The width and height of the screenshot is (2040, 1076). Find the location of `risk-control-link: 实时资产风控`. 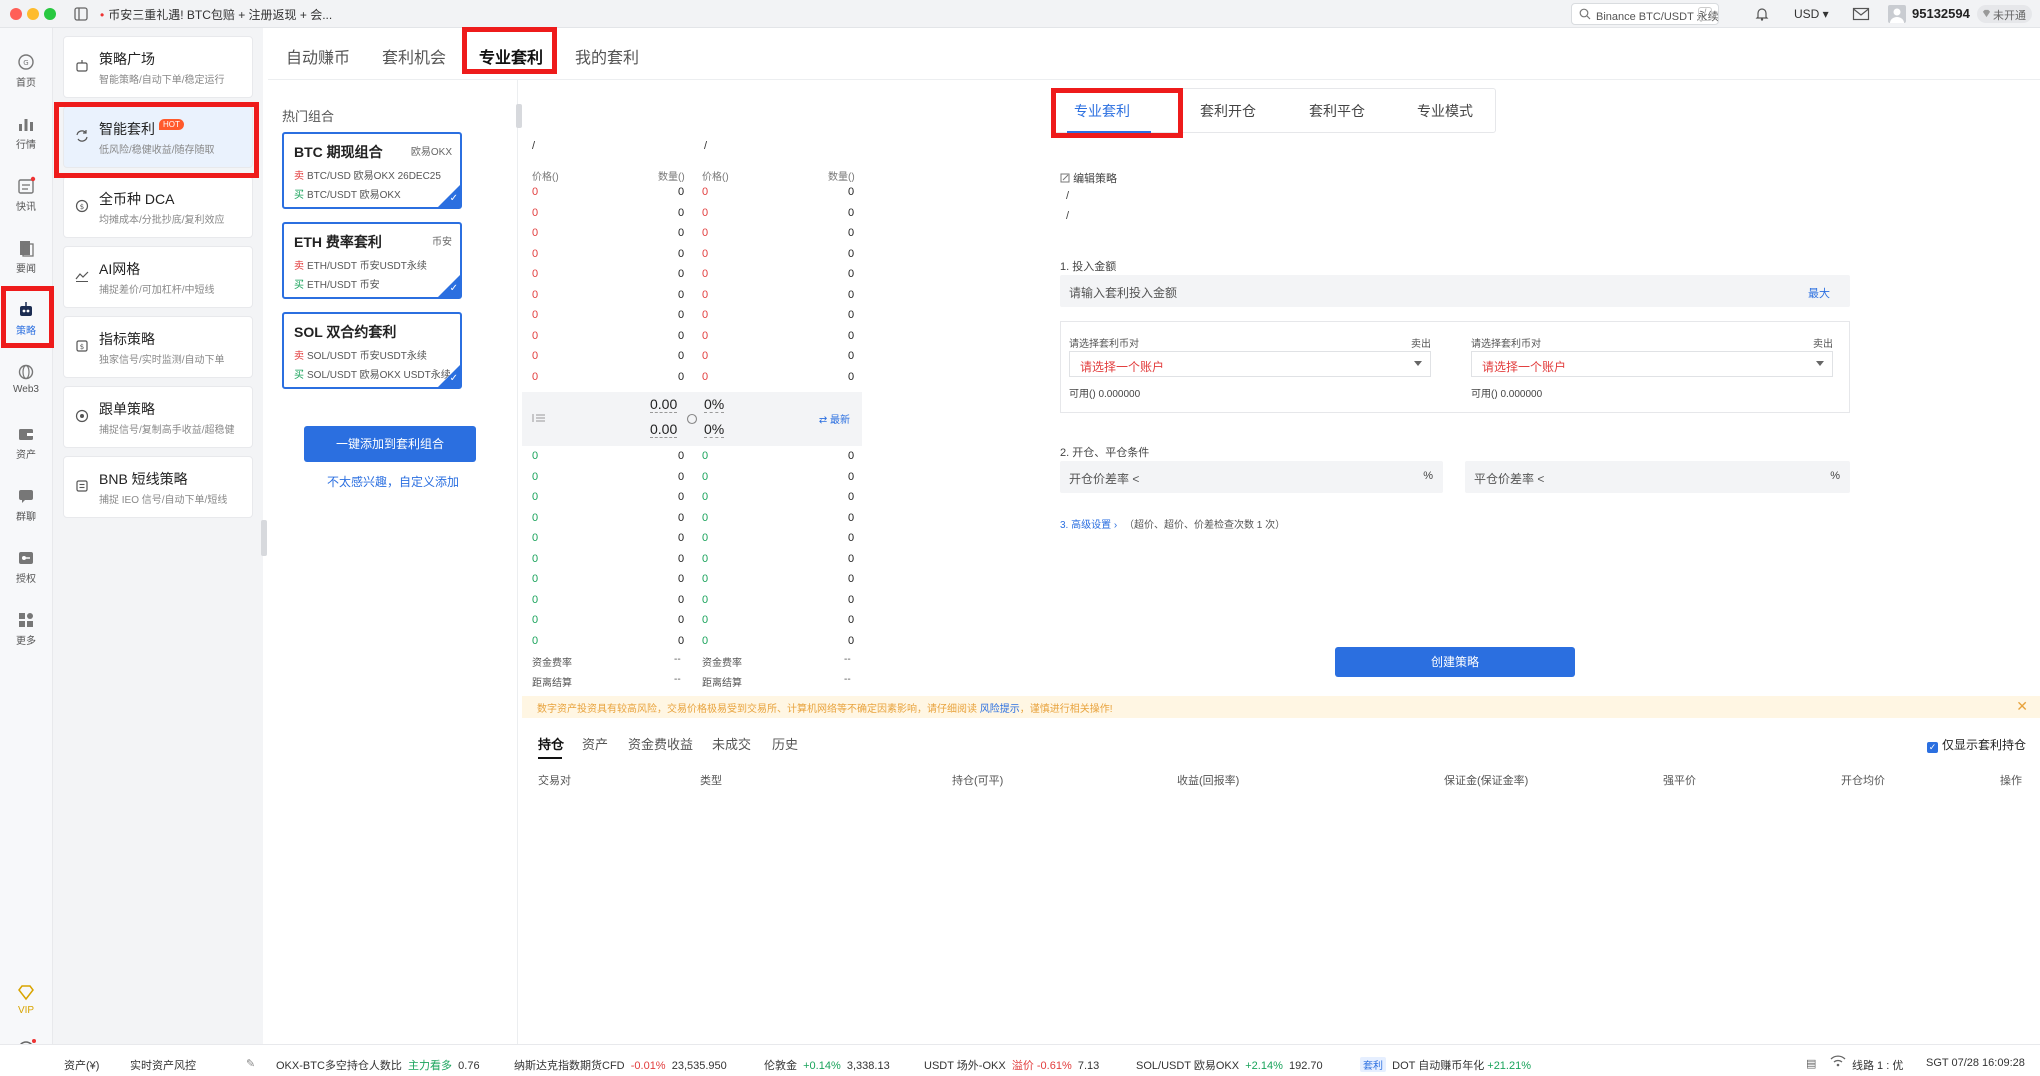

risk-control-link: 实时资产风控 is located at coordinates (163, 1065).